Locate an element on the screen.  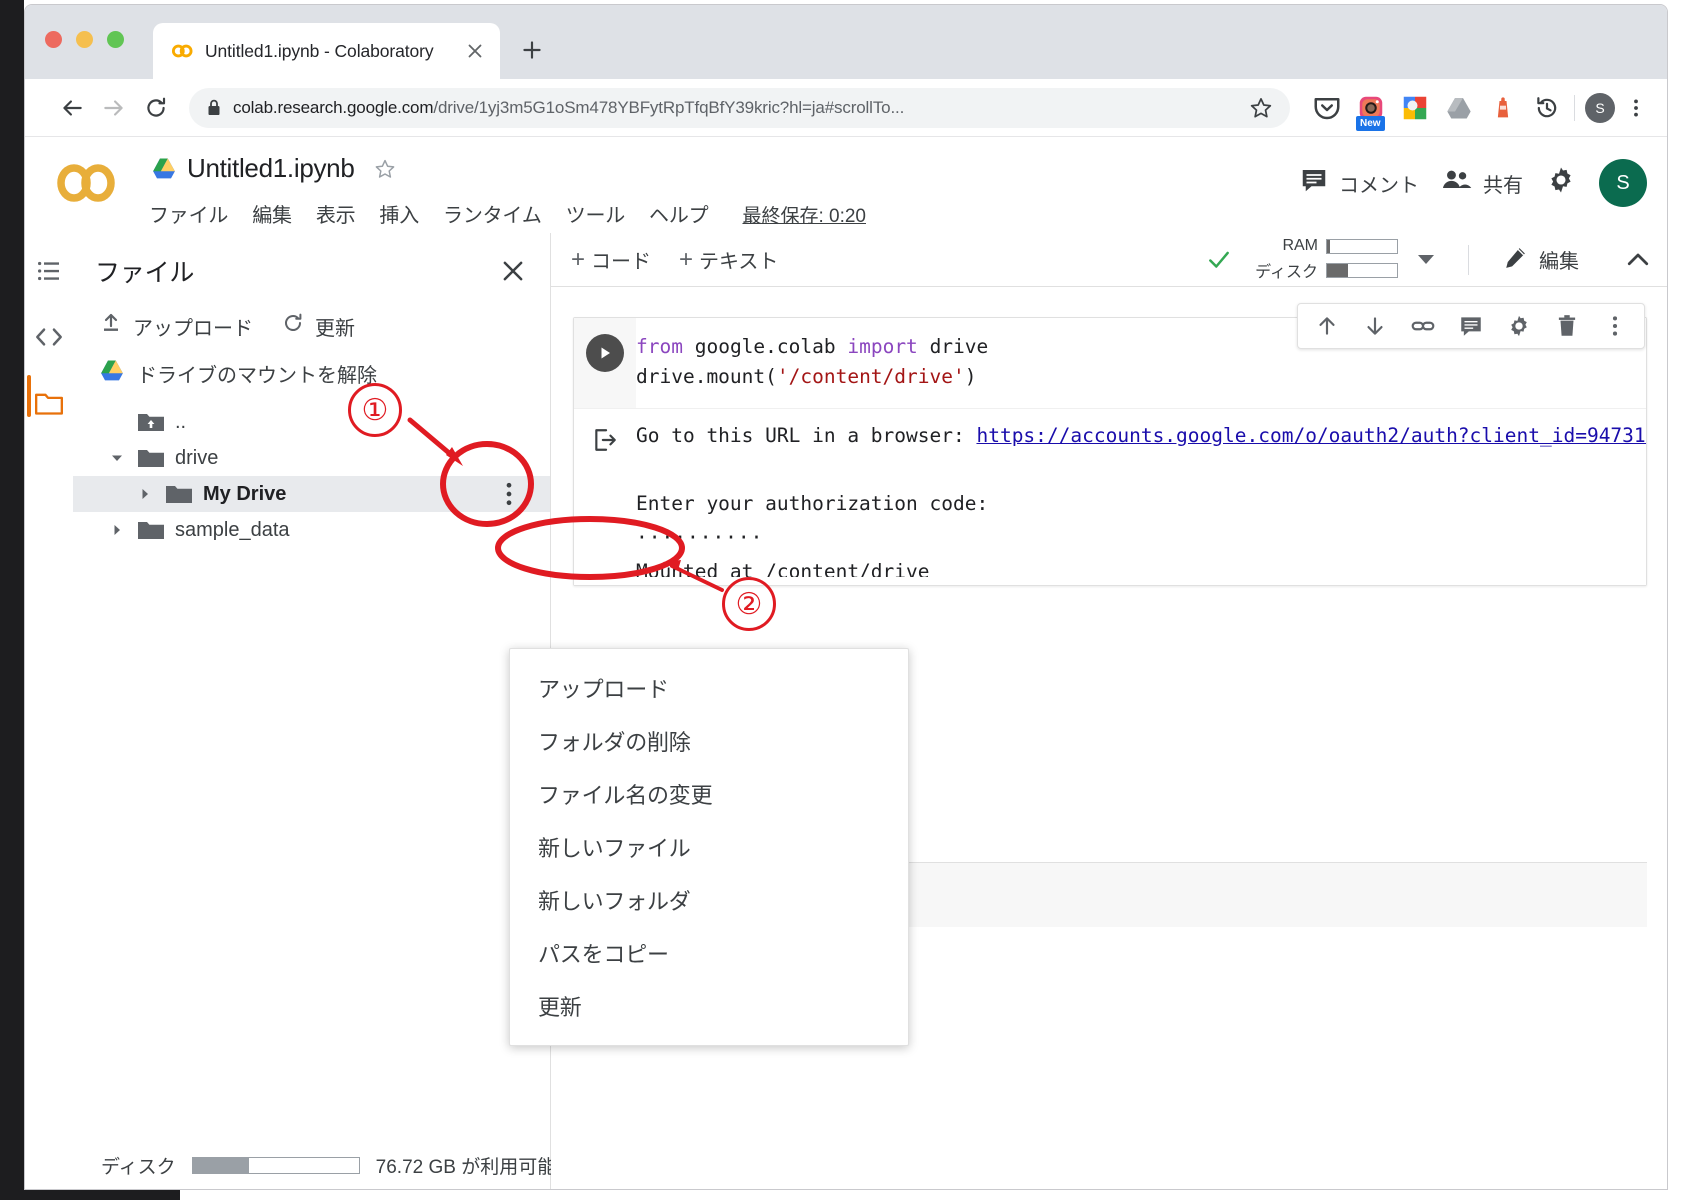
files-panel-header: ファイル is located at coordinates (311, 264).